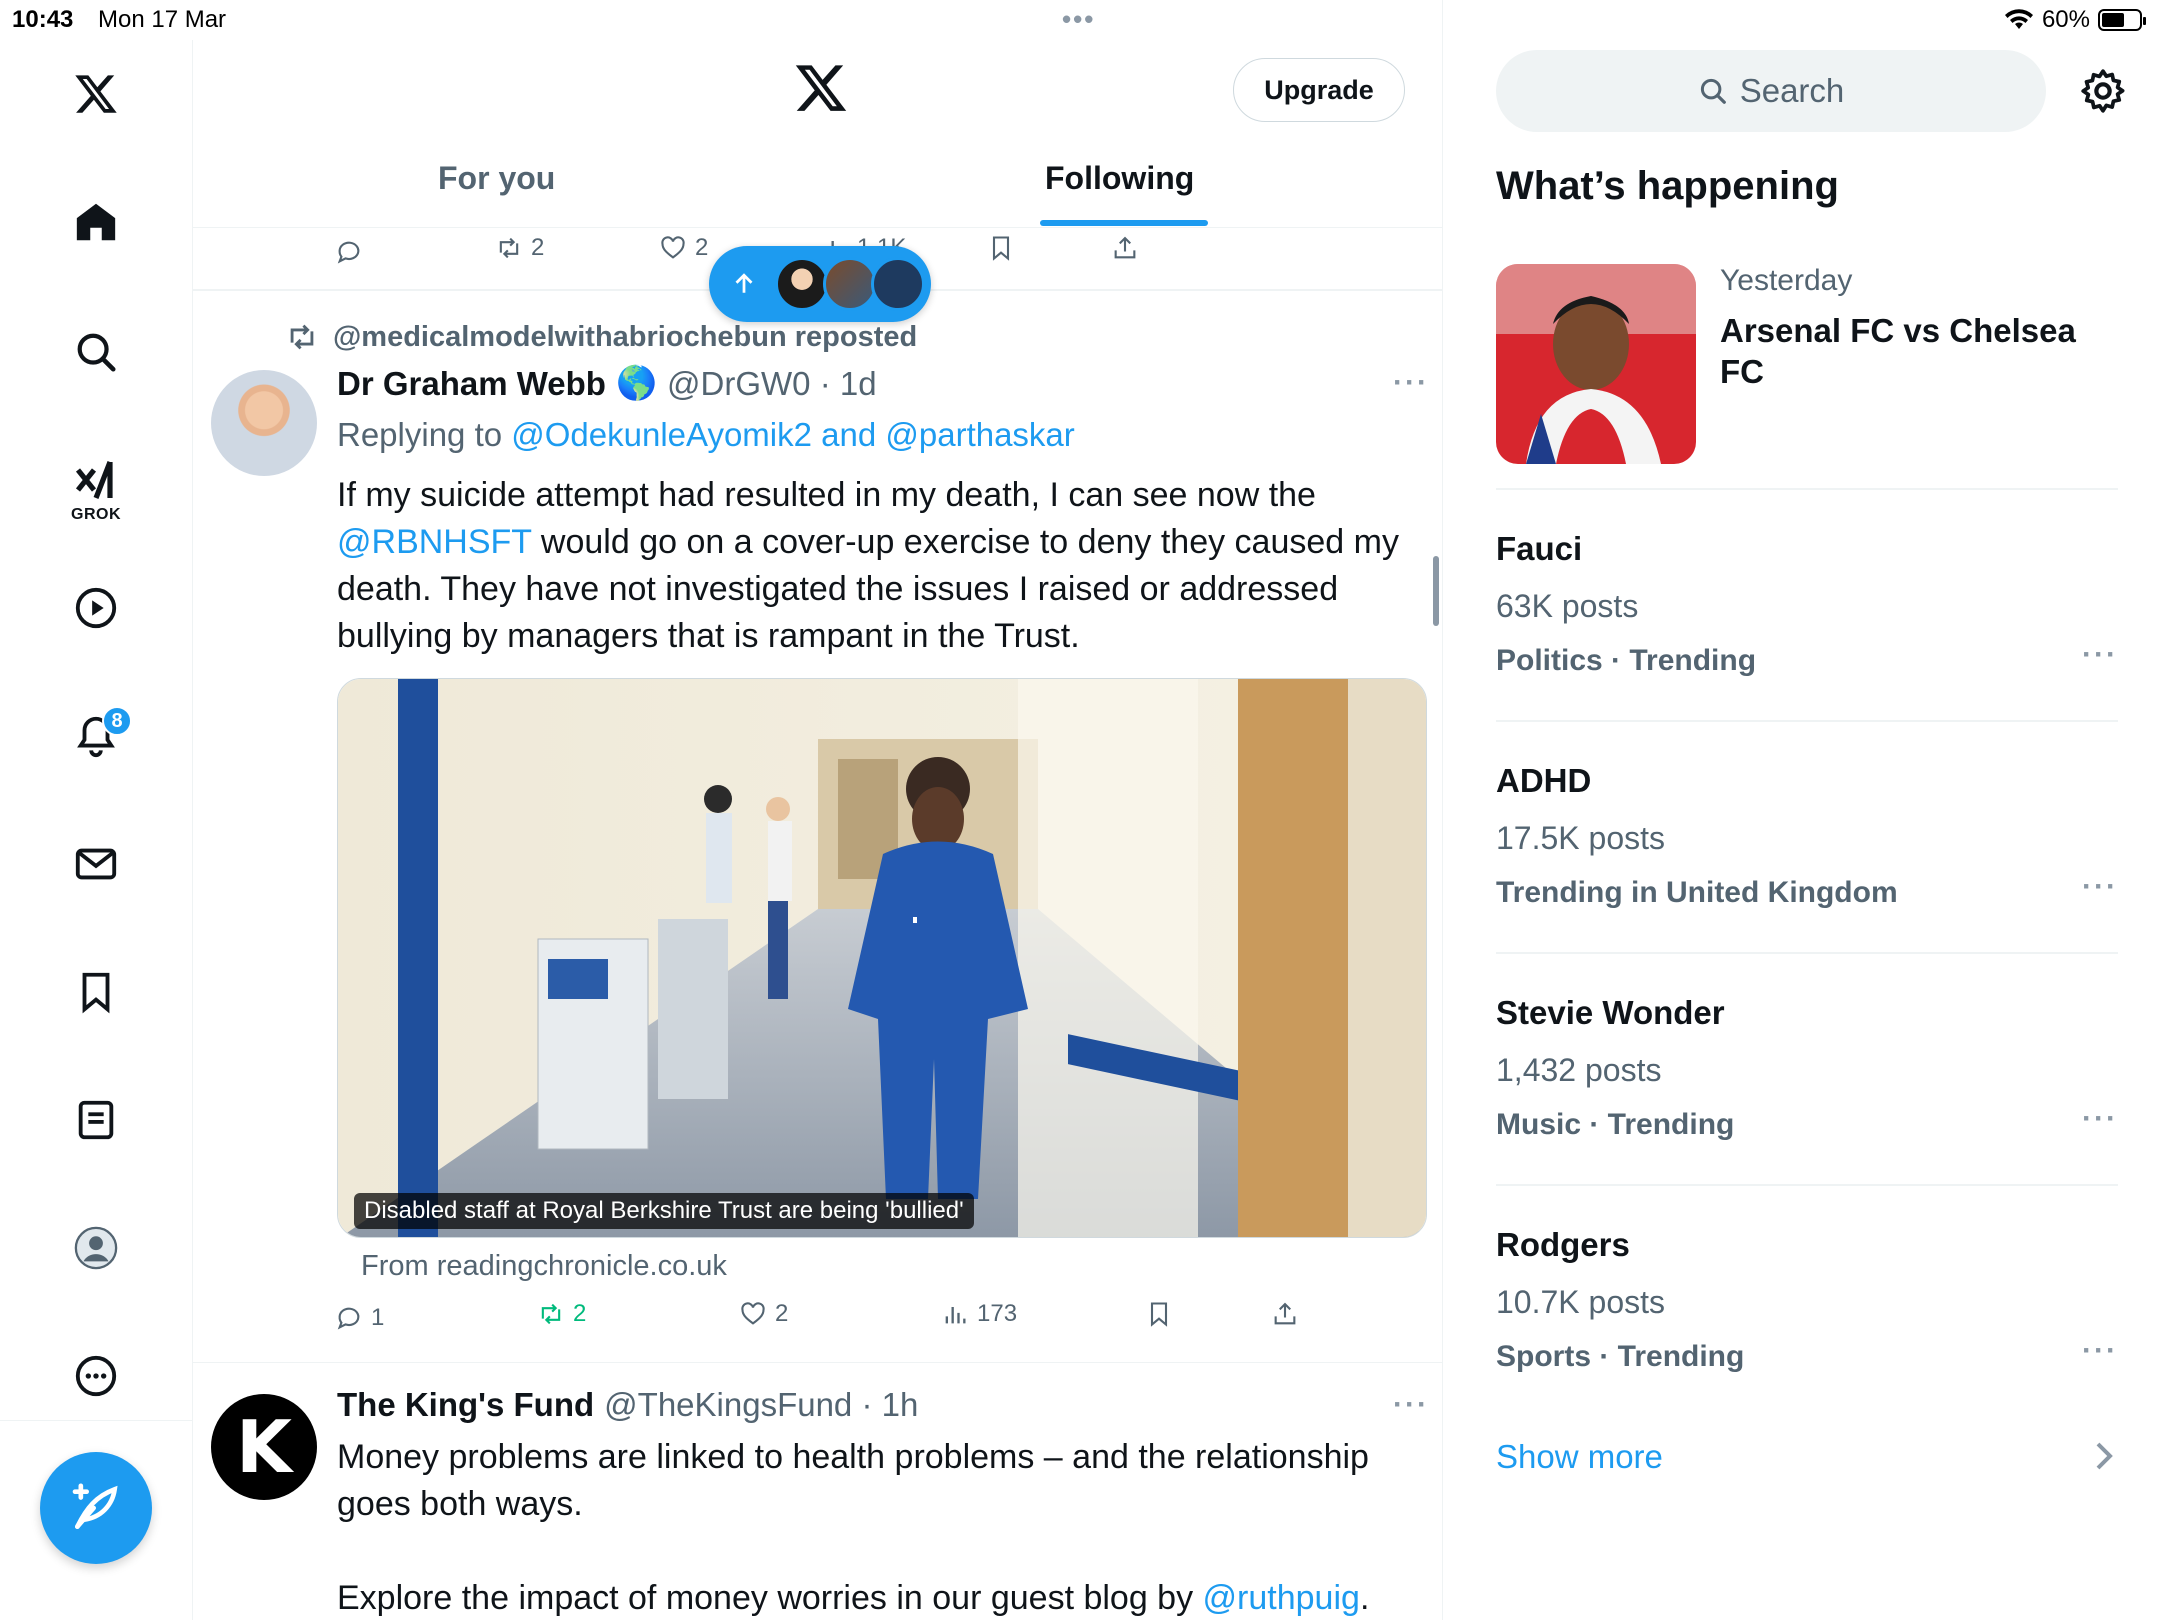 The height and width of the screenshot is (1620, 2160). What do you see at coordinates (538, 247) in the screenshot?
I see `repost-count: 2` at bounding box center [538, 247].